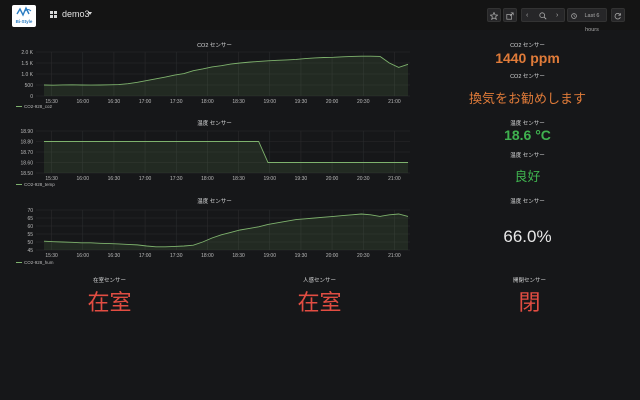 The height and width of the screenshot is (400, 640). I want to click on chevron-right-icon: ›, so click(557, 16).